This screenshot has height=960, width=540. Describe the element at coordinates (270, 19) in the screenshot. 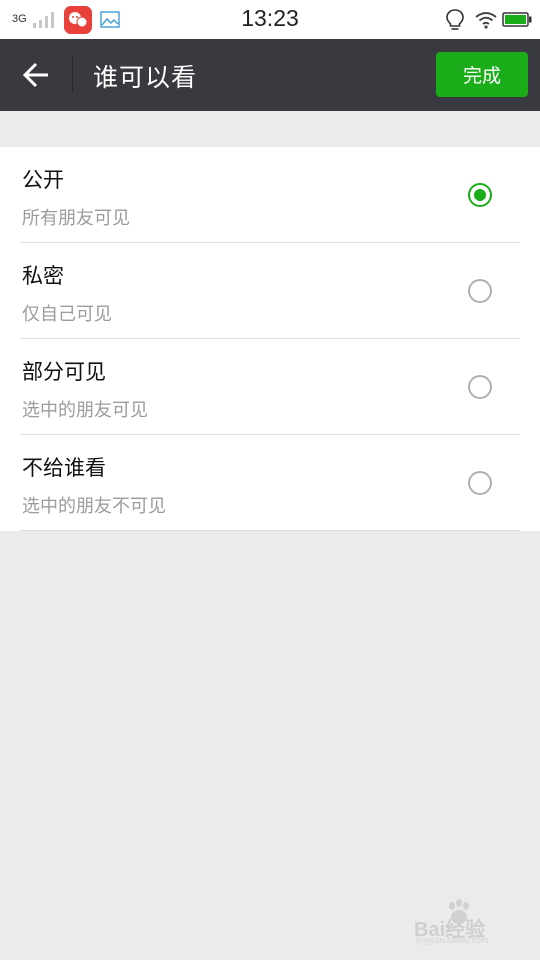

I see `status-bar: 3G 13:23` at that location.